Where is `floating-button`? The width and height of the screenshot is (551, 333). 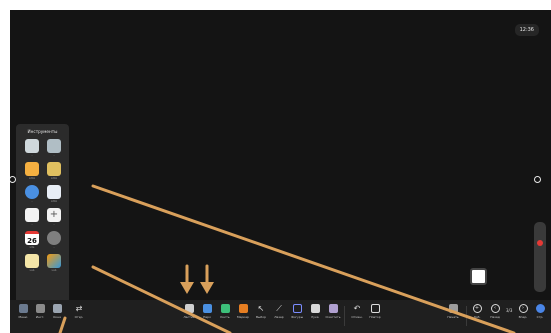 floating-button is located at coordinates (478, 276).